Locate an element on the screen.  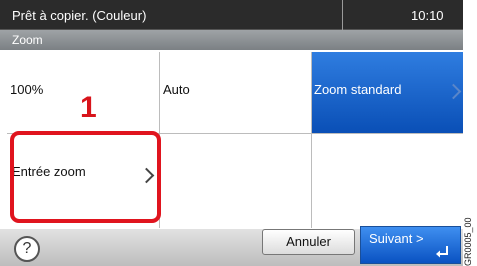
next-button: Suivant > is located at coordinates (410, 245).